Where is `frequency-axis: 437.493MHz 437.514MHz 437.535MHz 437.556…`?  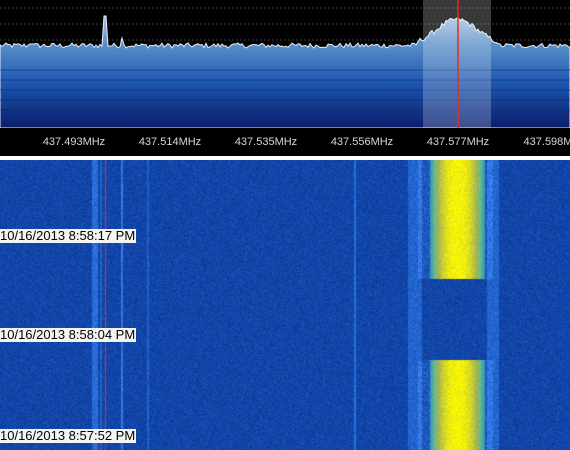 frequency-axis: 437.493MHz 437.514MHz 437.535MHz 437.556… is located at coordinates (285, 142).